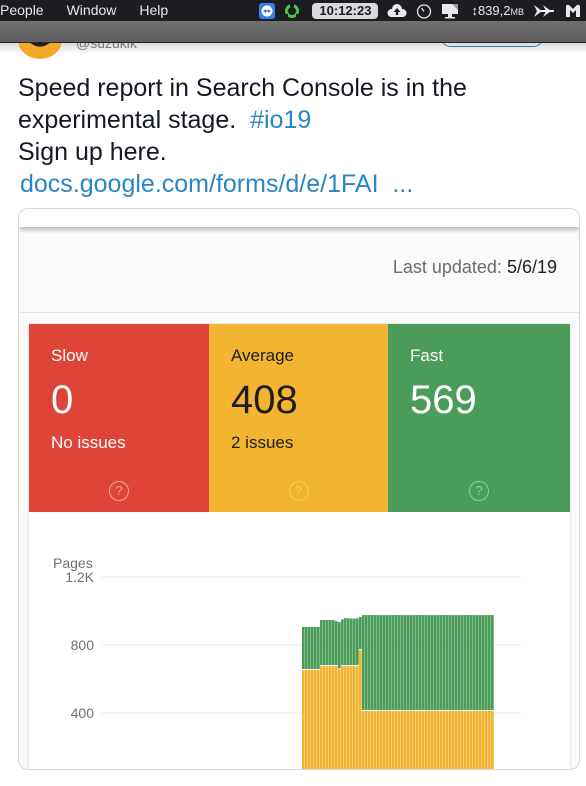 The height and width of the screenshot is (786, 586). What do you see at coordinates (153, 10) in the screenshot?
I see `menu-help: Help` at bounding box center [153, 10].